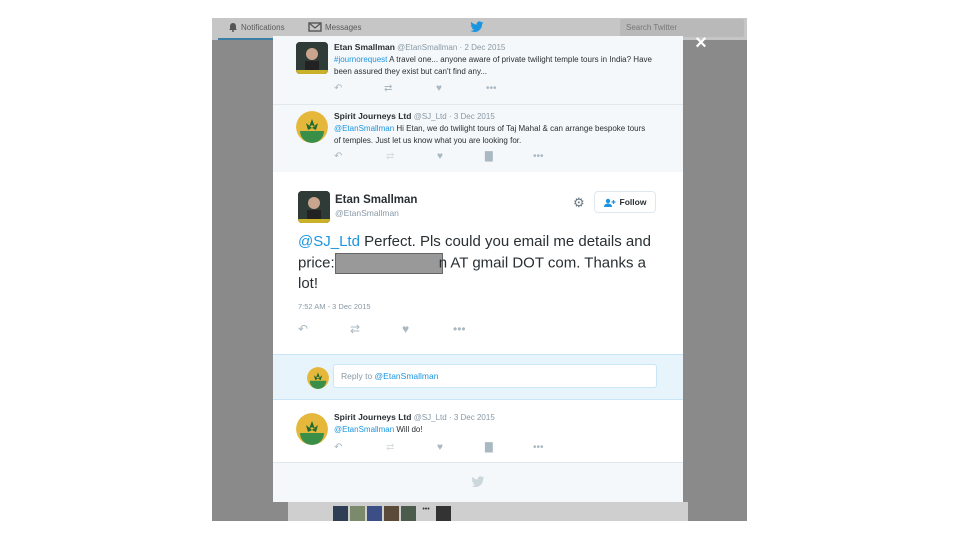 The width and height of the screenshot is (960, 540). What do you see at coordinates (408, 429) in the screenshot?
I see `tweet-body: Will do!` at bounding box center [408, 429].